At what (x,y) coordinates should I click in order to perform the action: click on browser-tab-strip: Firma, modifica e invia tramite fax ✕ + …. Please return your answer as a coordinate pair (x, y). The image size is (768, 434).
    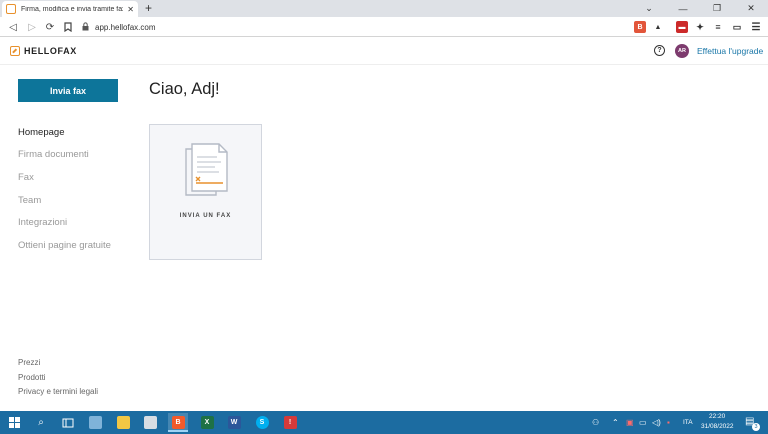
    Looking at the image, I should click on (384, 8).